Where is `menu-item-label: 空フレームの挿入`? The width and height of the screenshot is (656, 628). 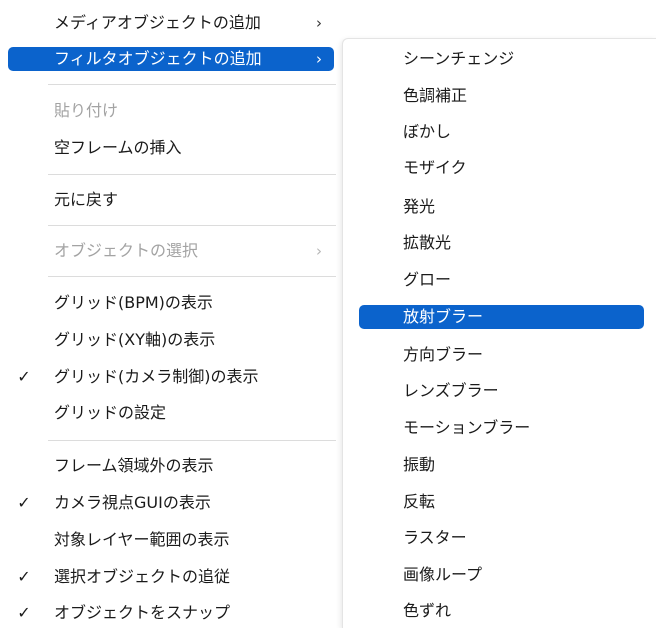
menu-item-label: 空フレームの挿入 is located at coordinates (118, 147).